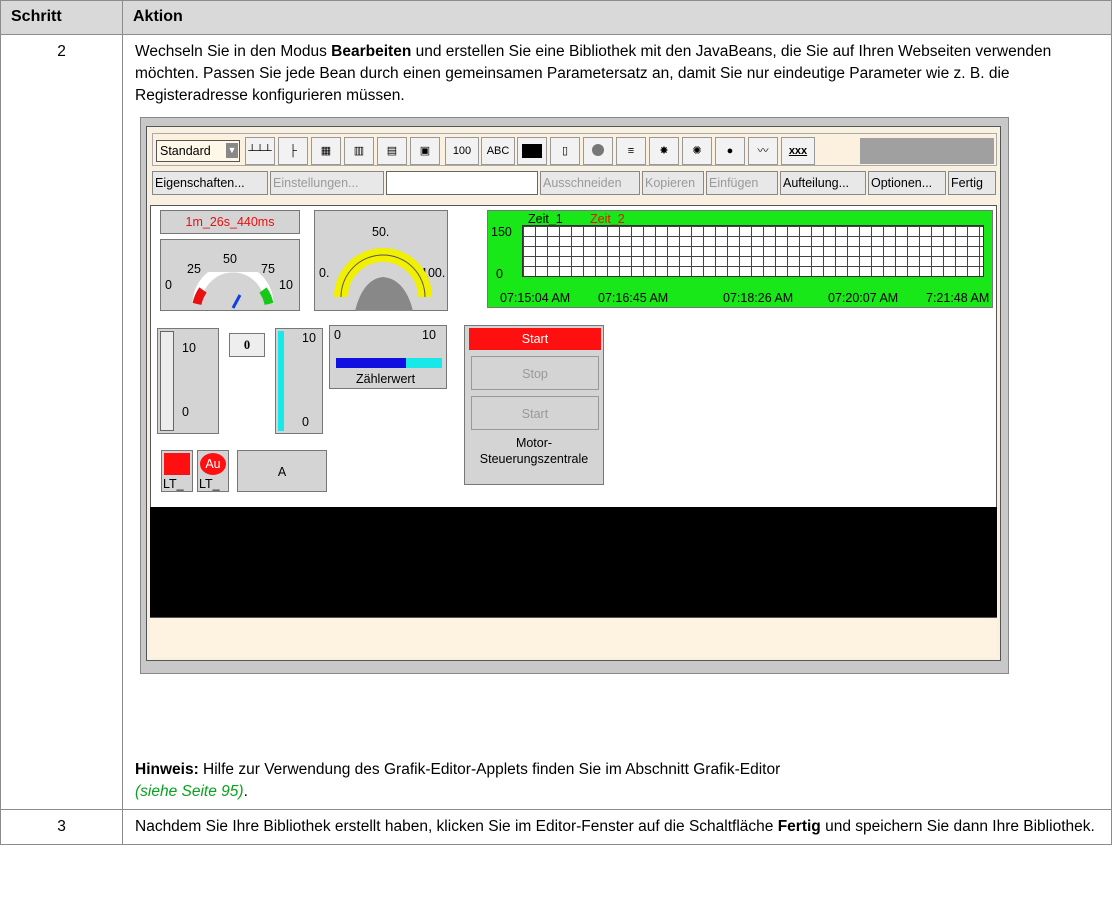 This screenshot has height=900, width=1112. I want to click on gauge-arc-icon, so click(233, 290).